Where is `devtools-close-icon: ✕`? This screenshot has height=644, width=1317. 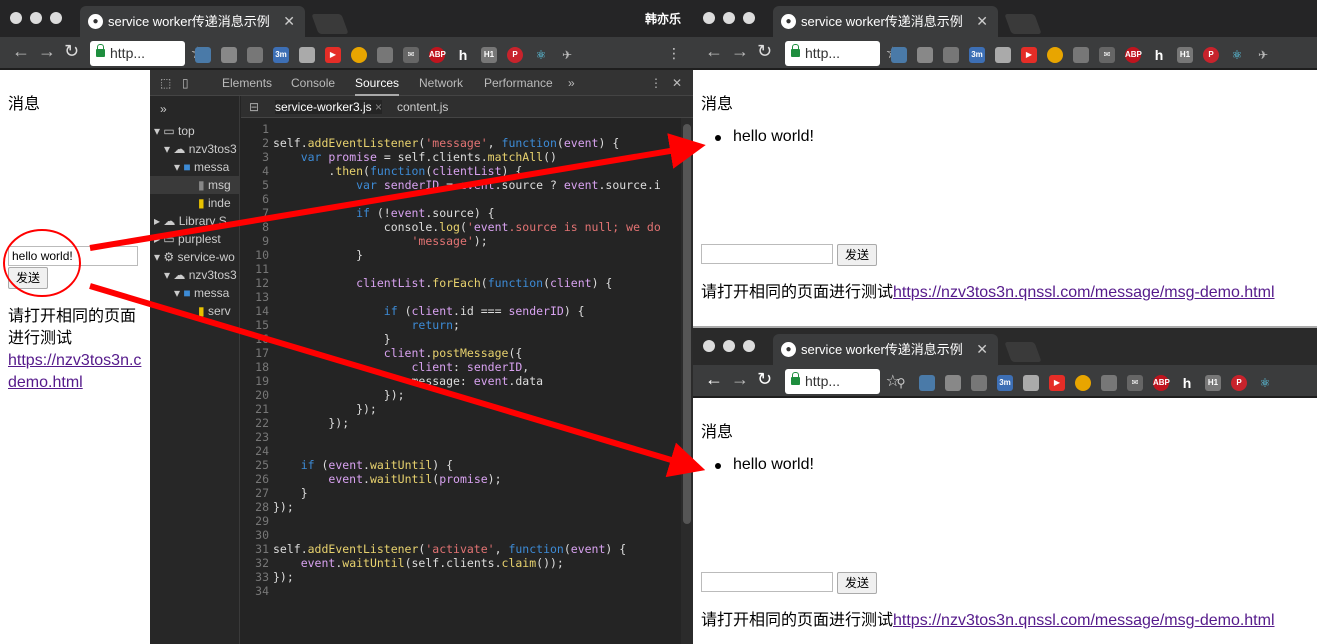
devtools-close-icon: ✕ is located at coordinates (677, 83).